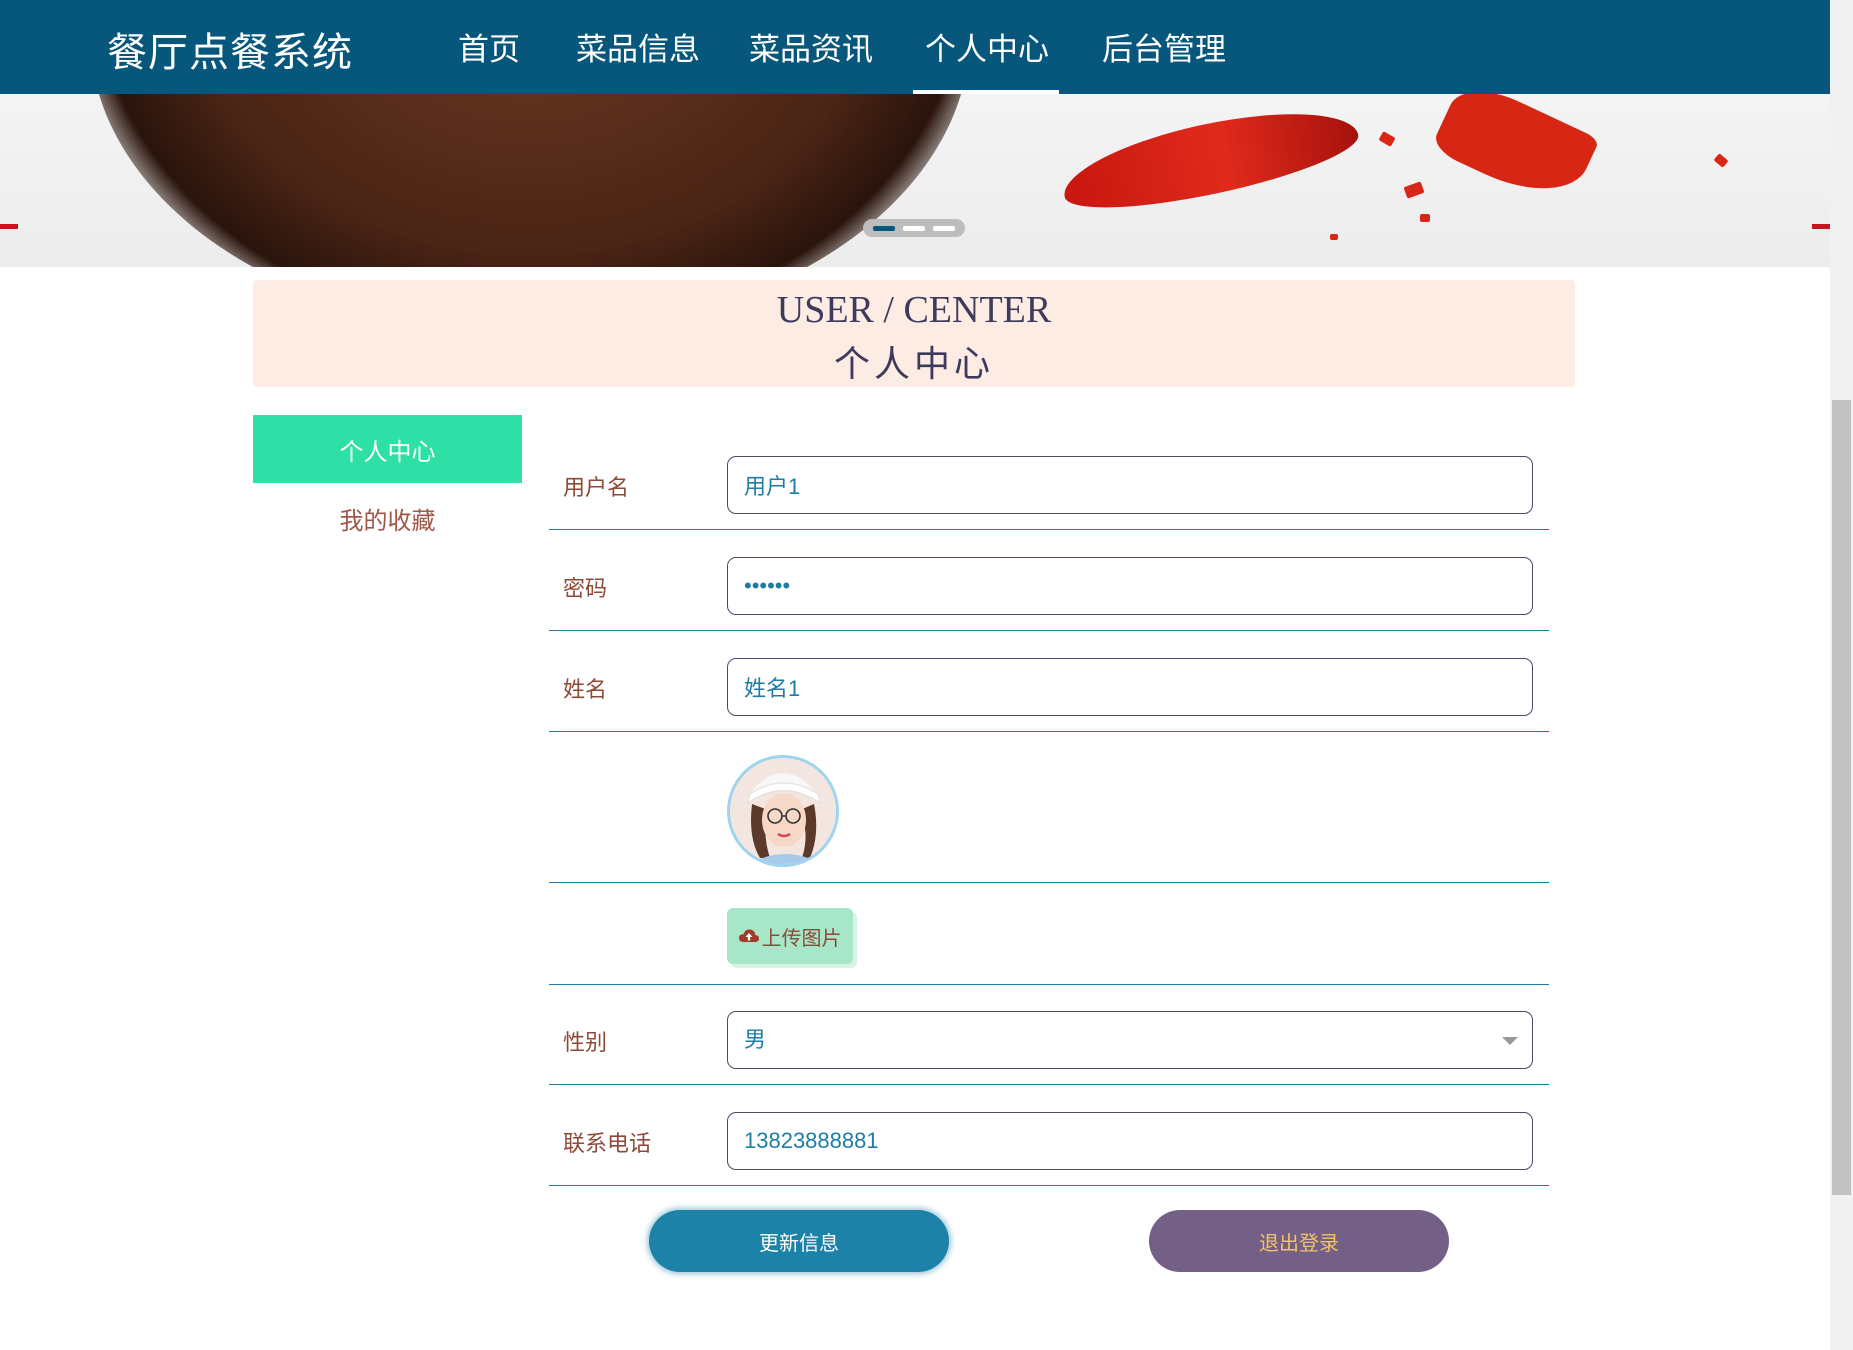  I want to click on form-row-phone: 联系电话, so click(1049, 1141).